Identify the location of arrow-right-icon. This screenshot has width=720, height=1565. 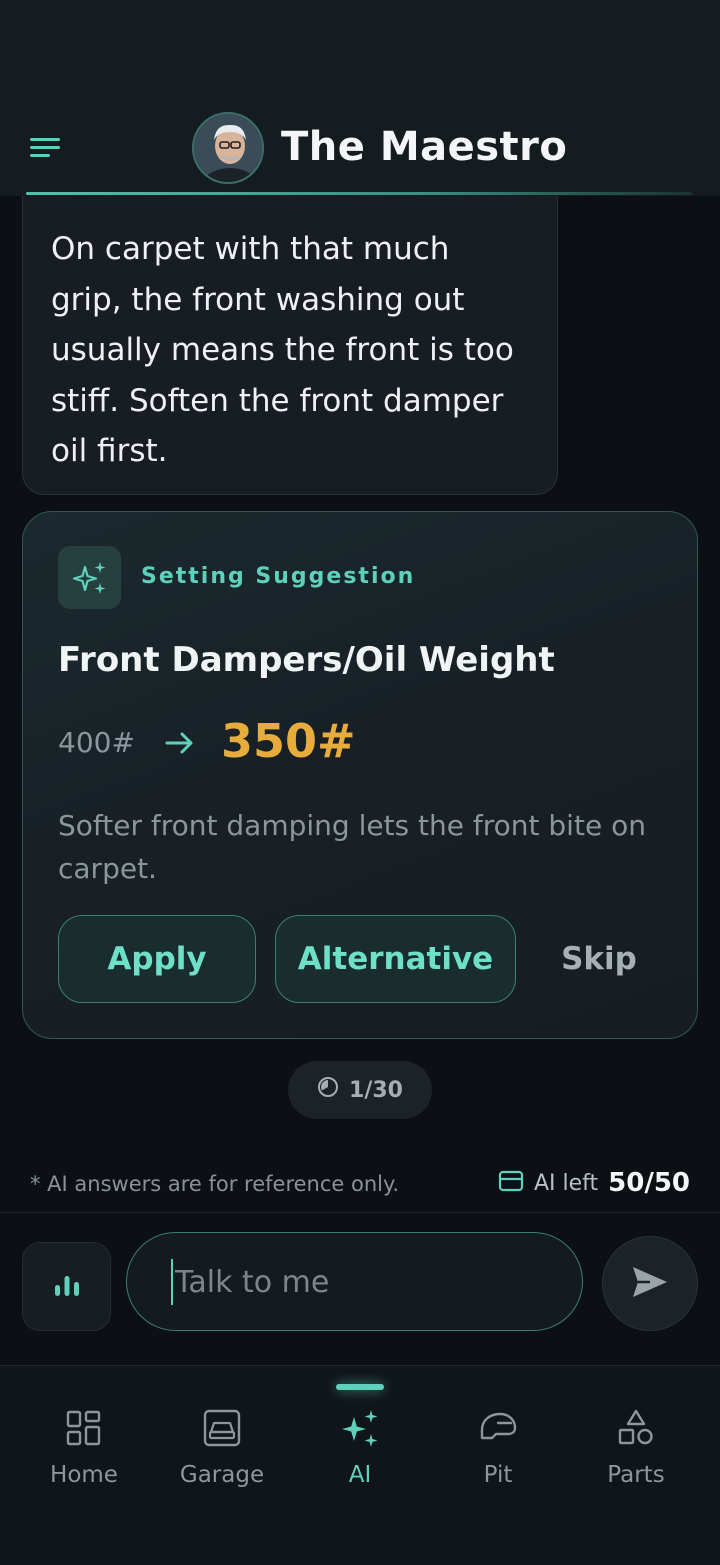
(180, 743).